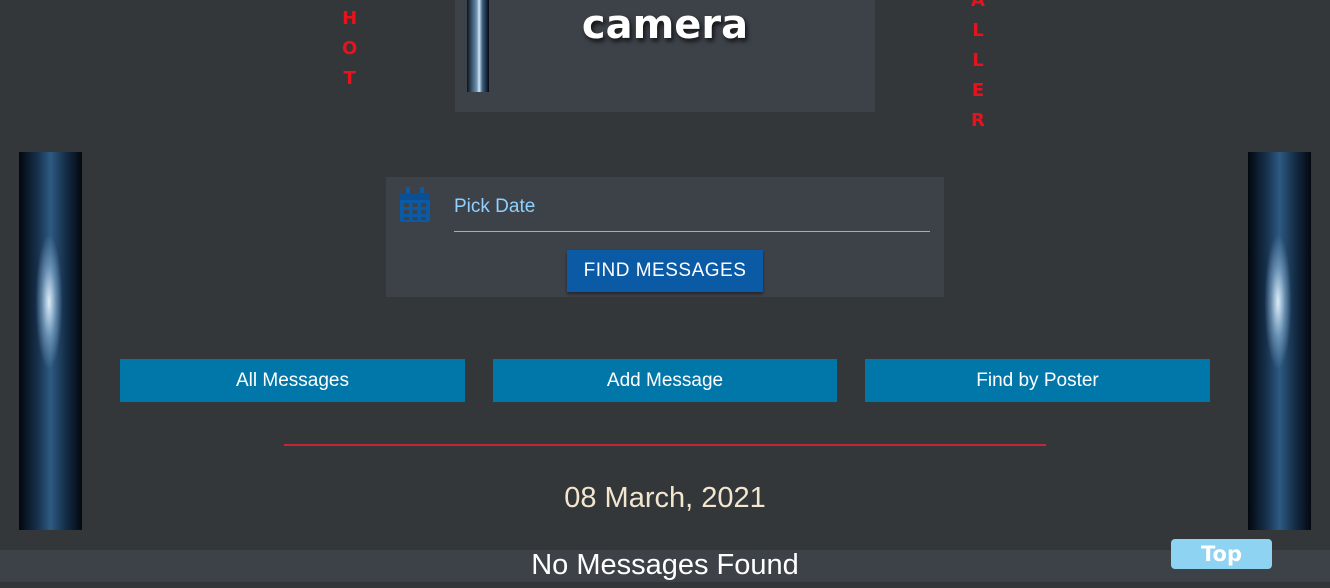 This screenshot has width=1330, height=588. What do you see at coordinates (1279, 341) in the screenshot?
I see `side-image-right` at bounding box center [1279, 341].